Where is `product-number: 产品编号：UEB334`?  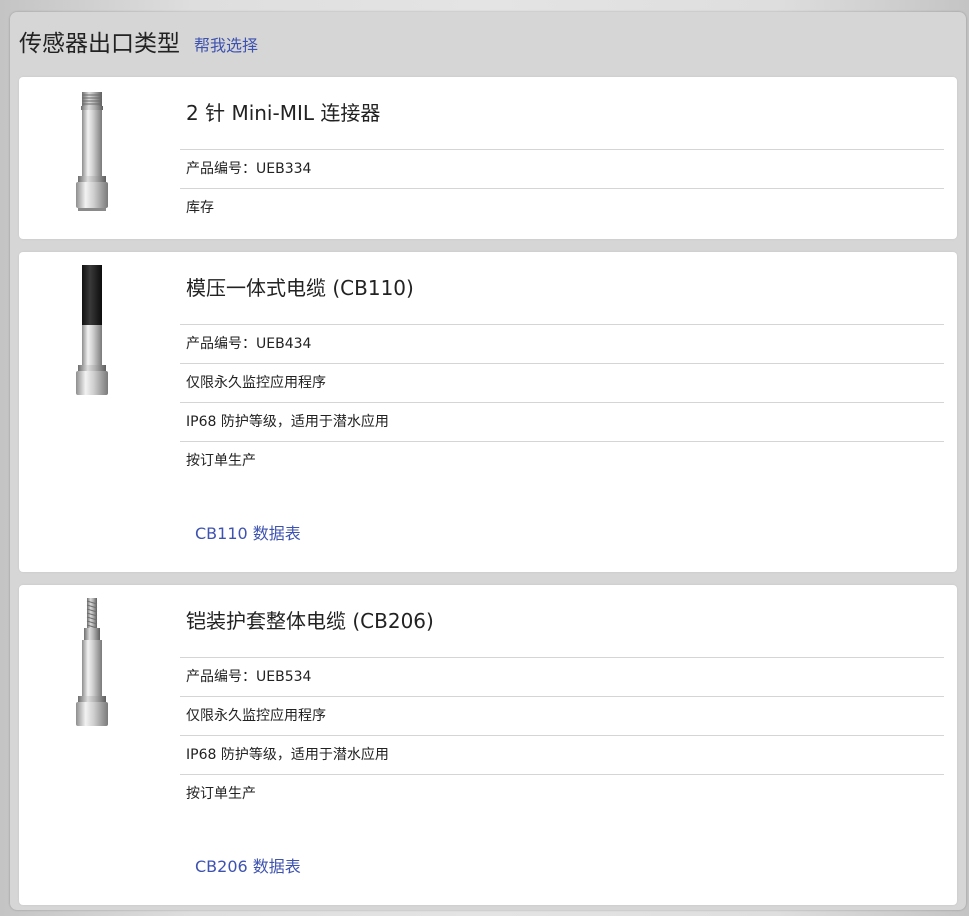 product-number: 产品编号：UEB334 is located at coordinates (562, 169).